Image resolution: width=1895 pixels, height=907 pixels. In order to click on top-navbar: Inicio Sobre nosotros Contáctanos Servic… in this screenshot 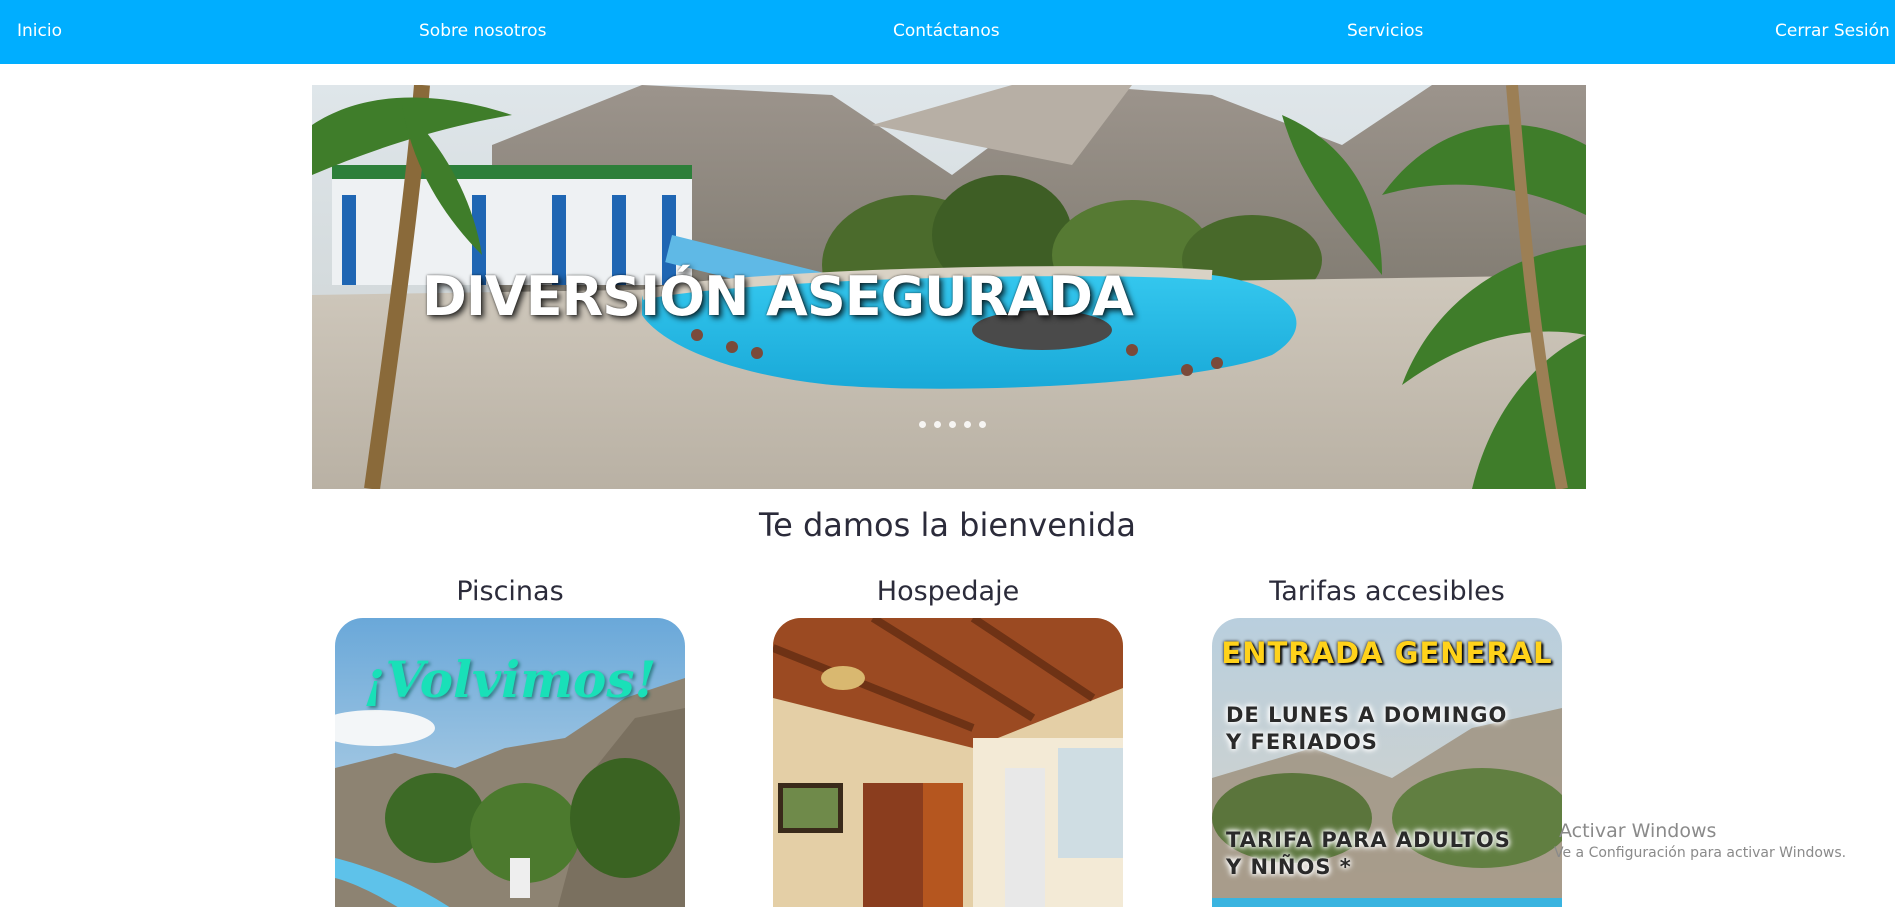, I will do `click(947, 32)`.